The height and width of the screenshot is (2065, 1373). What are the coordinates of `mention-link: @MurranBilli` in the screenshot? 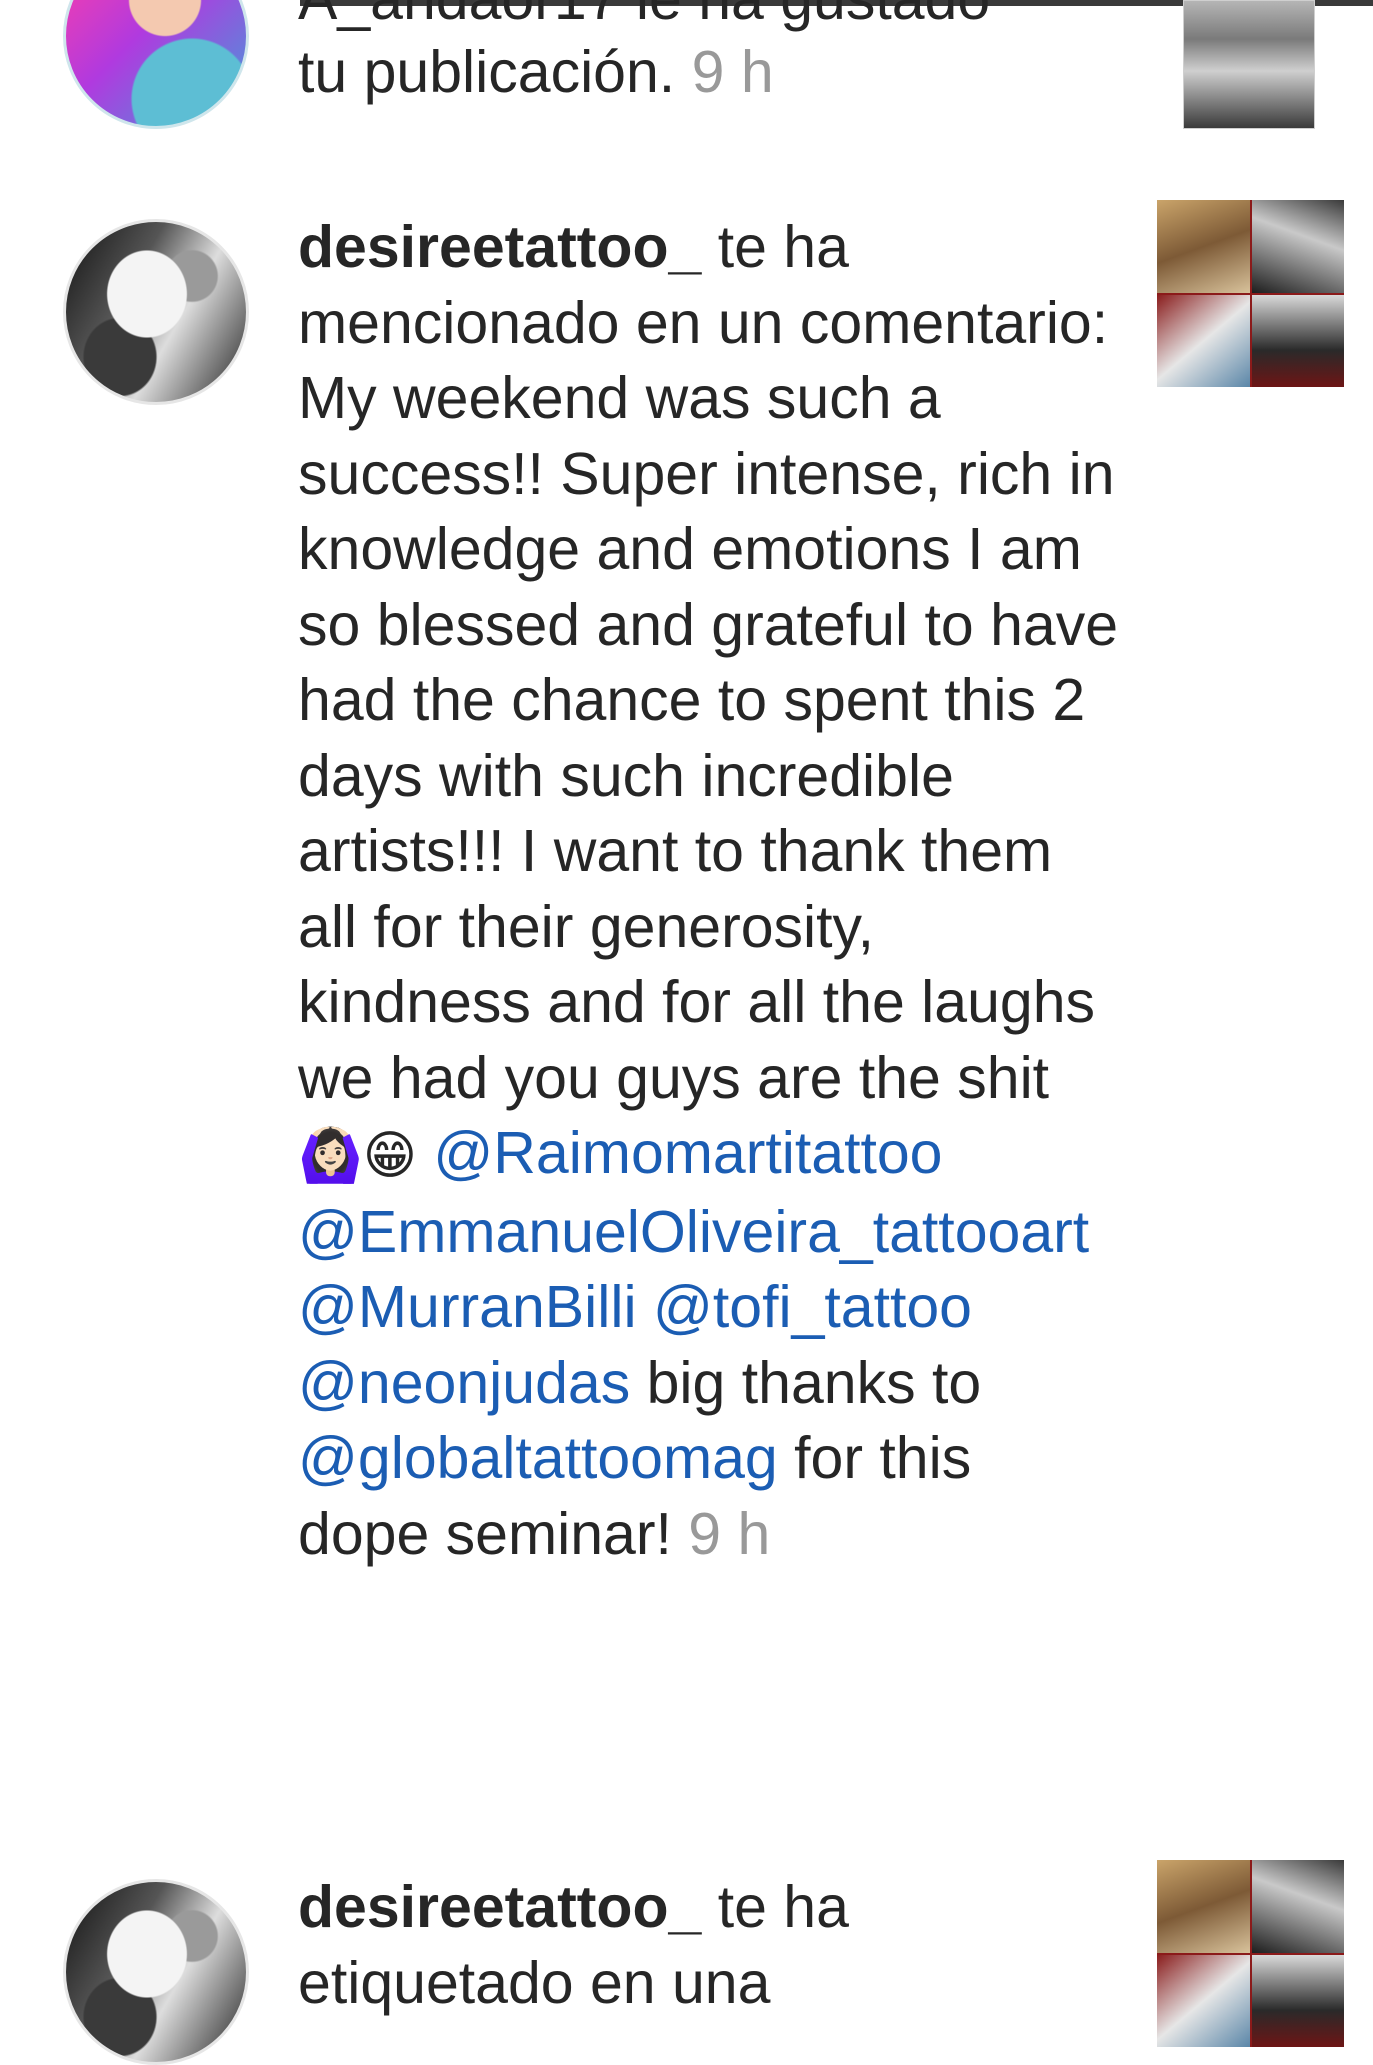 It's located at (467, 1307).